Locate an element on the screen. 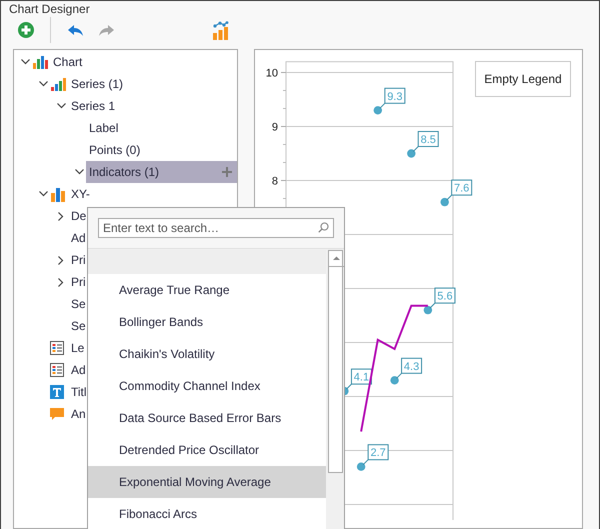 This screenshot has width=600, height=529. list-item: Commodity Channel Index is located at coordinates (207, 386).